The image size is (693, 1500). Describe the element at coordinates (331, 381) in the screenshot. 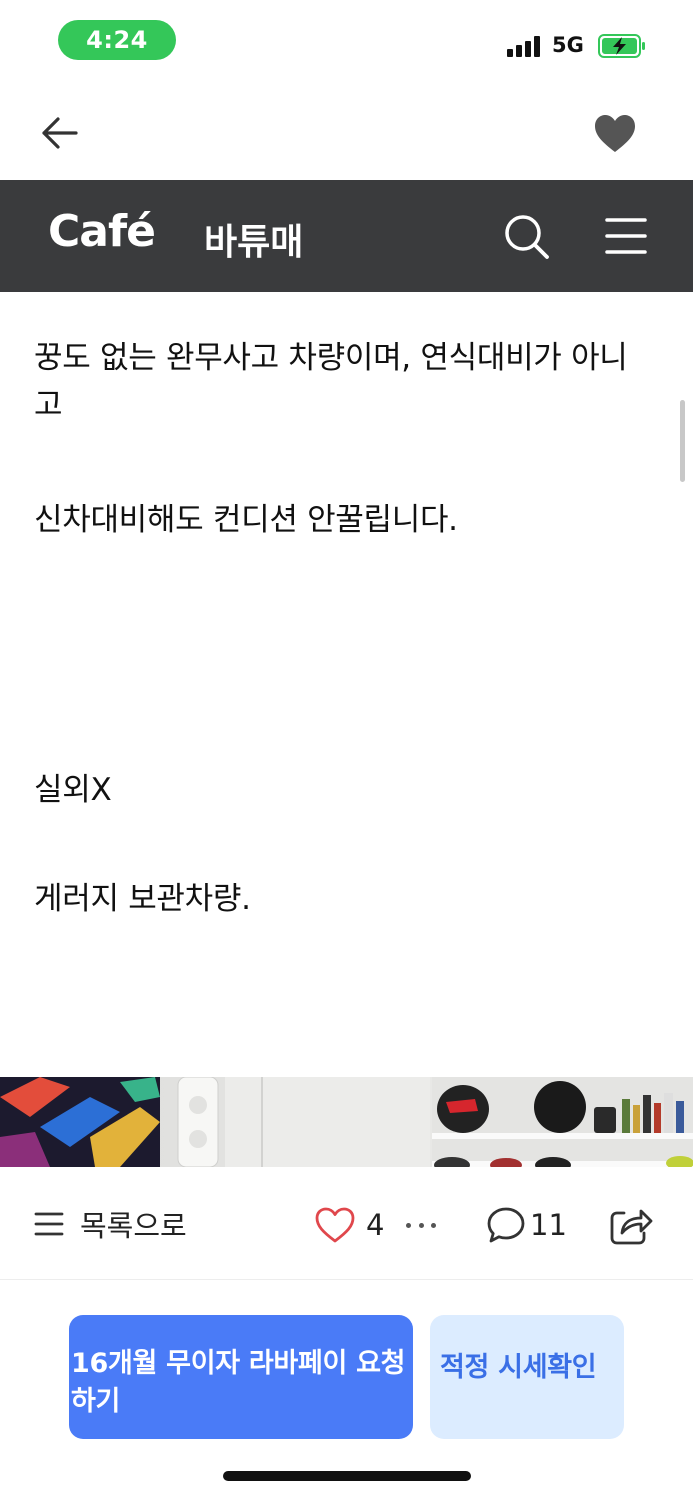

I see `article-paragraph: 꿍도 없는 완무사고 차량이며, 연식대비가 아니고` at that location.